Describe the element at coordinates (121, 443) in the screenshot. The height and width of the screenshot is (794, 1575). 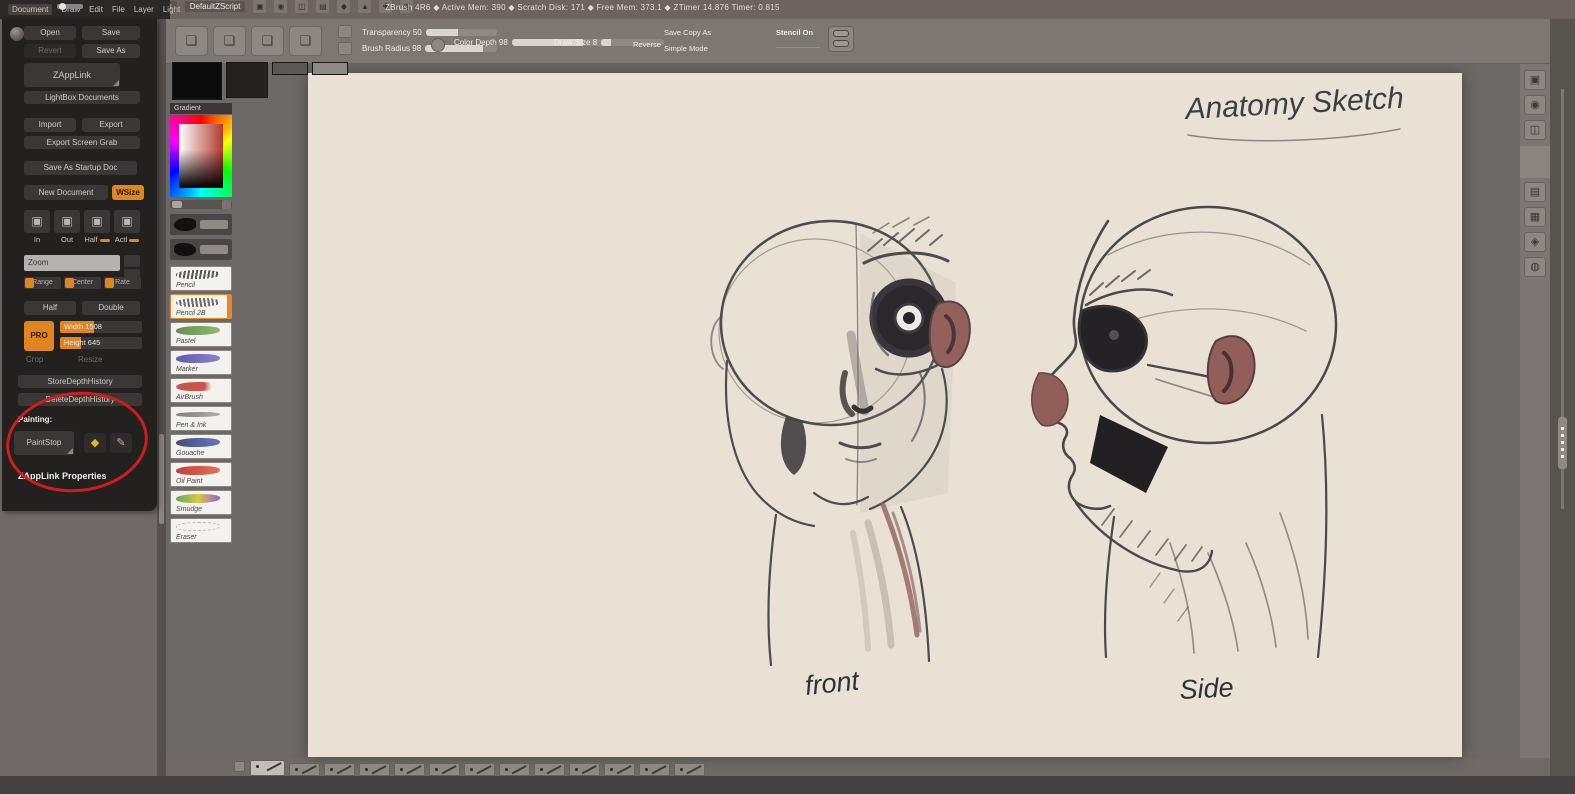
I see `paintstop-brush-icon: ✎` at that location.